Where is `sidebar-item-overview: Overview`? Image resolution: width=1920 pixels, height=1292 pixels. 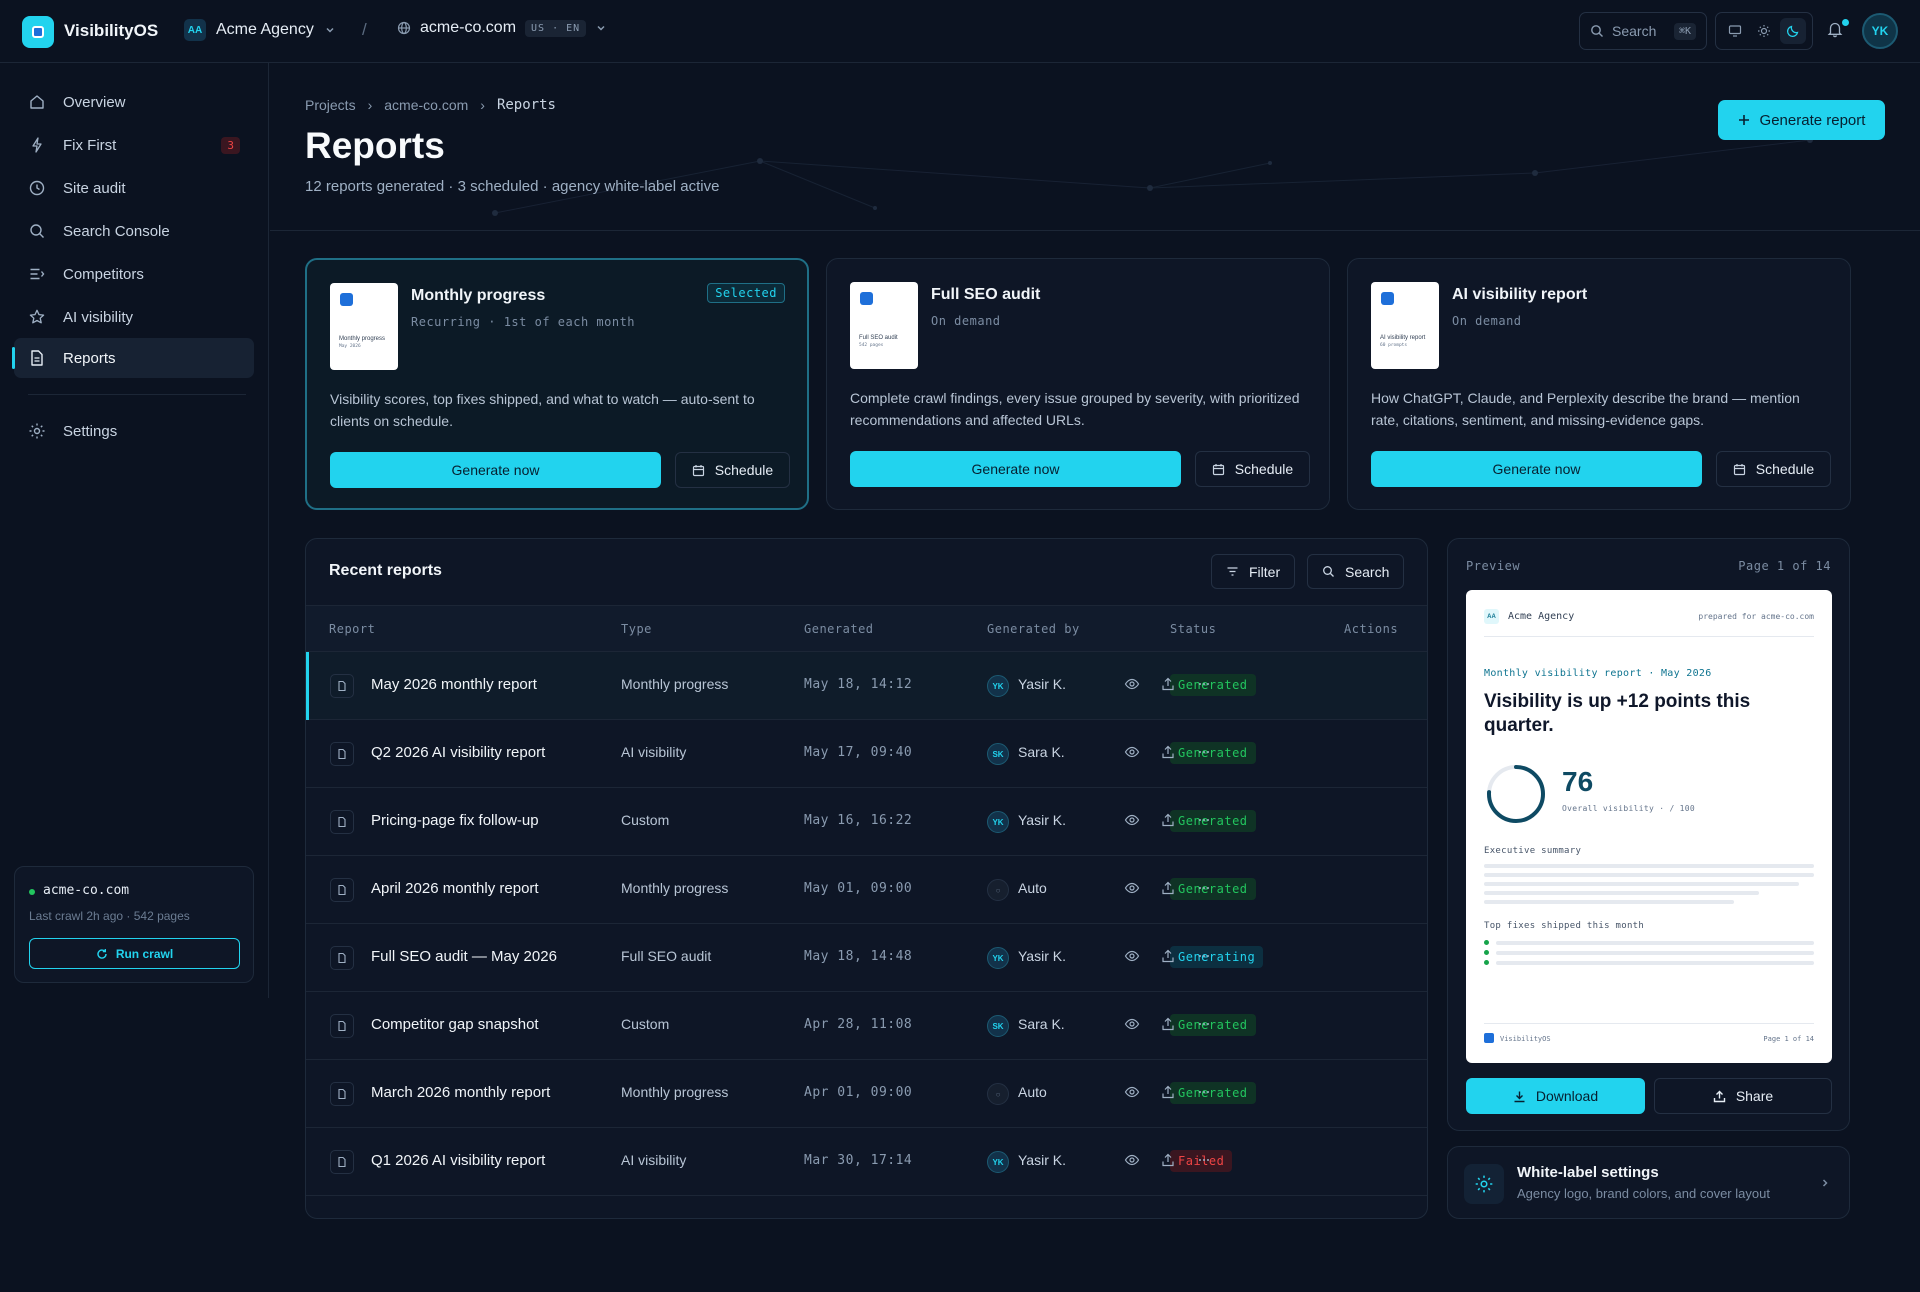
sidebar-item-overview: Overview is located at coordinates (134, 102).